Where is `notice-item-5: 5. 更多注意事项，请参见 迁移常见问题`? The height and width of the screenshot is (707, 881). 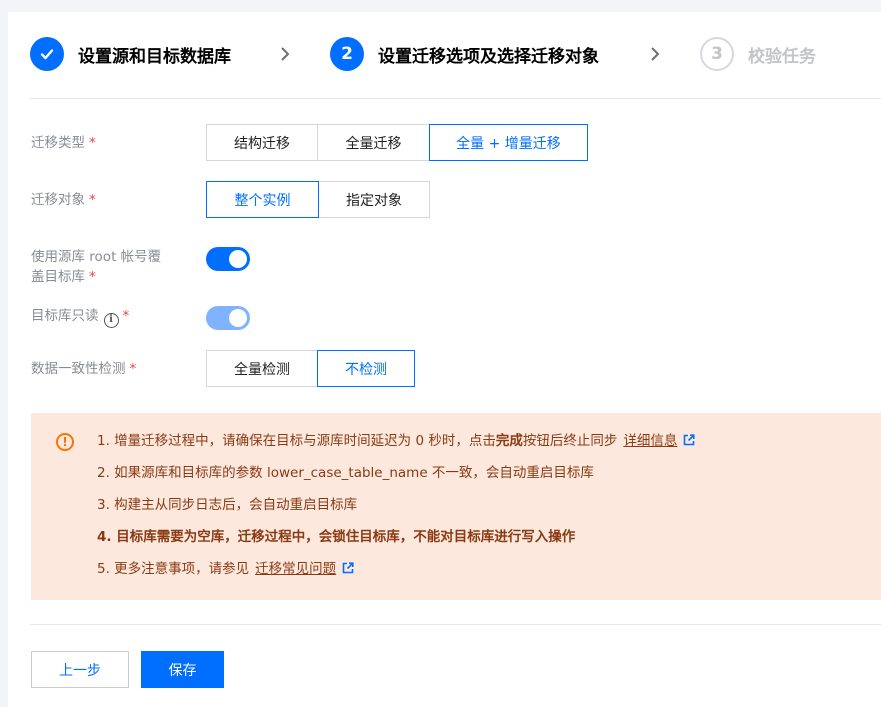
notice-item-5: 5. 更多注意事项，请参见 迁移常见问题 is located at coordinates (225, 569).